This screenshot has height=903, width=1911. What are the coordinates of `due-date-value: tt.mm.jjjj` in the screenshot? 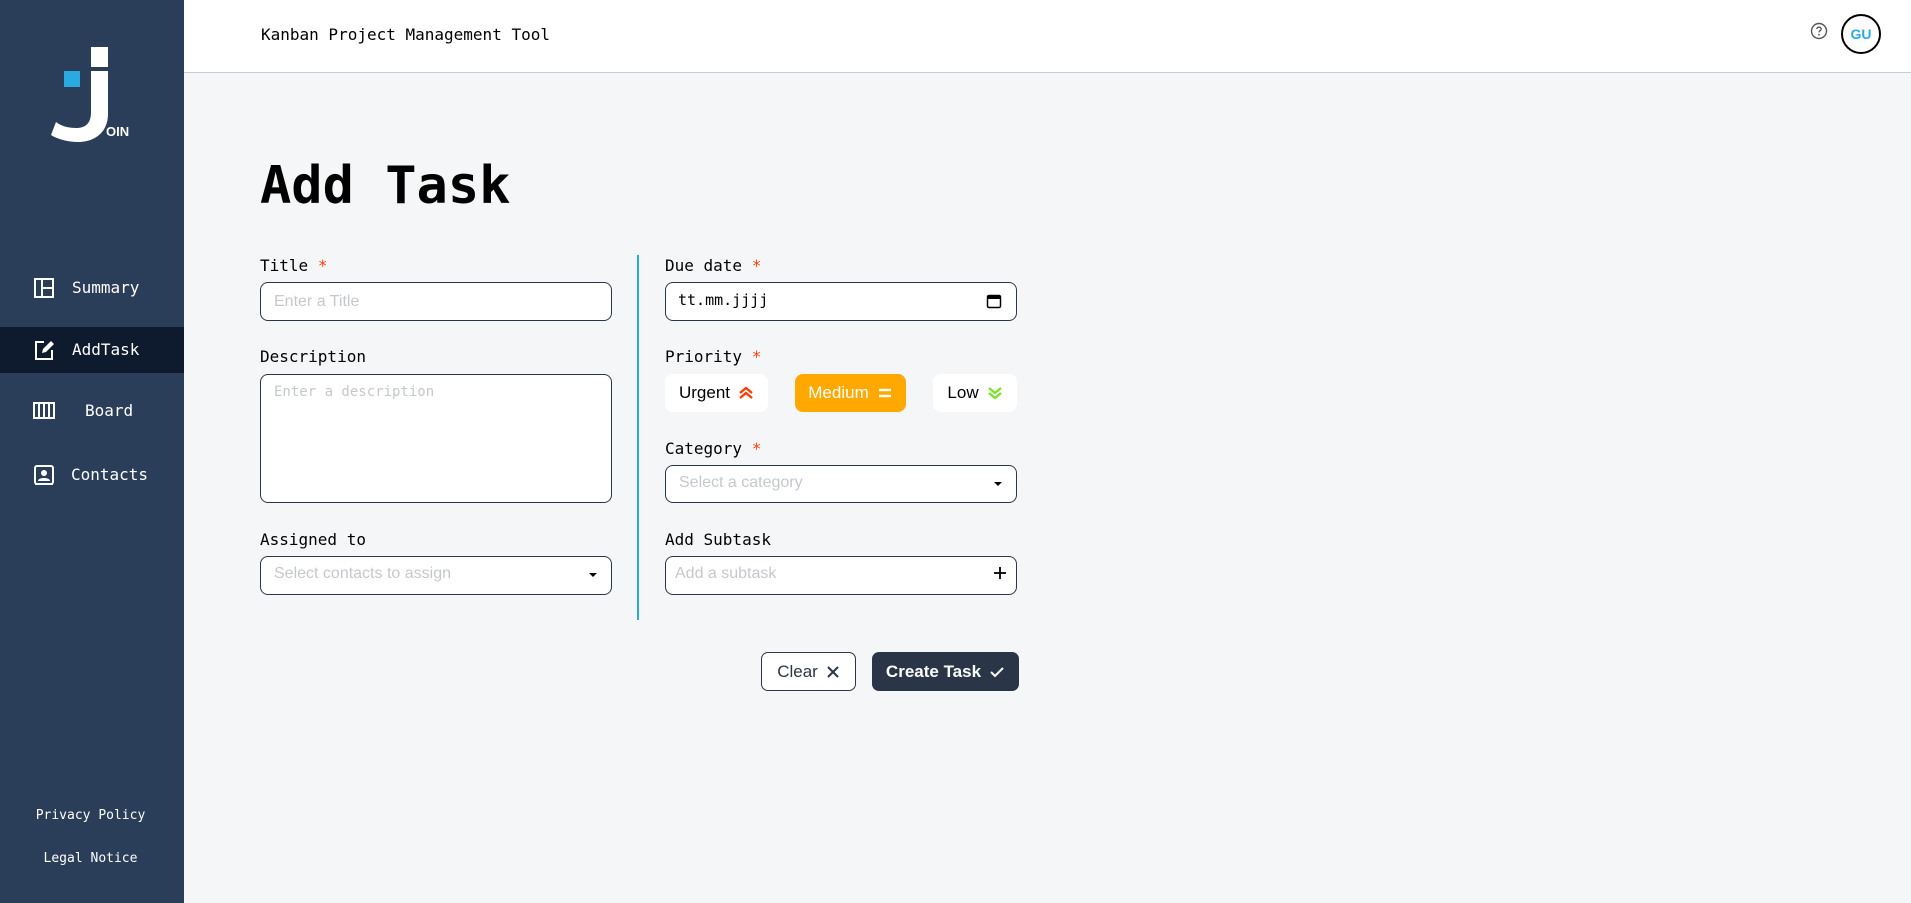 It's located at (723, 300).